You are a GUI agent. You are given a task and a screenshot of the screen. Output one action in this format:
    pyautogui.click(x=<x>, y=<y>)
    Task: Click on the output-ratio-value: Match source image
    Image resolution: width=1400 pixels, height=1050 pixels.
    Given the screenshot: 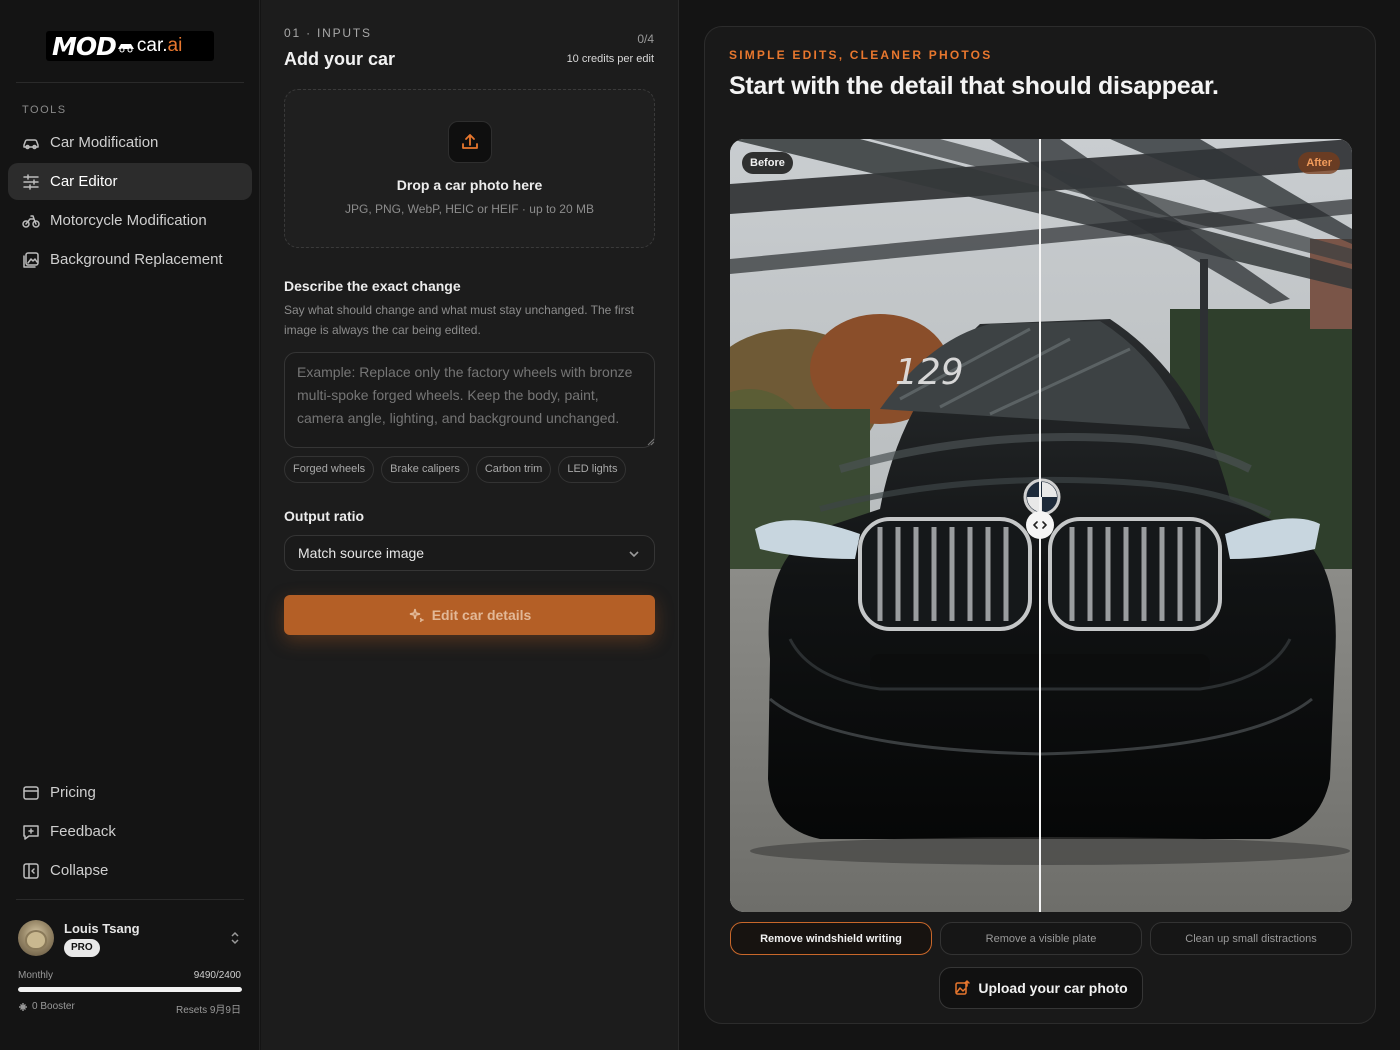 What is the action you would take?
    pyautogui.click(x=361, y=553)
    